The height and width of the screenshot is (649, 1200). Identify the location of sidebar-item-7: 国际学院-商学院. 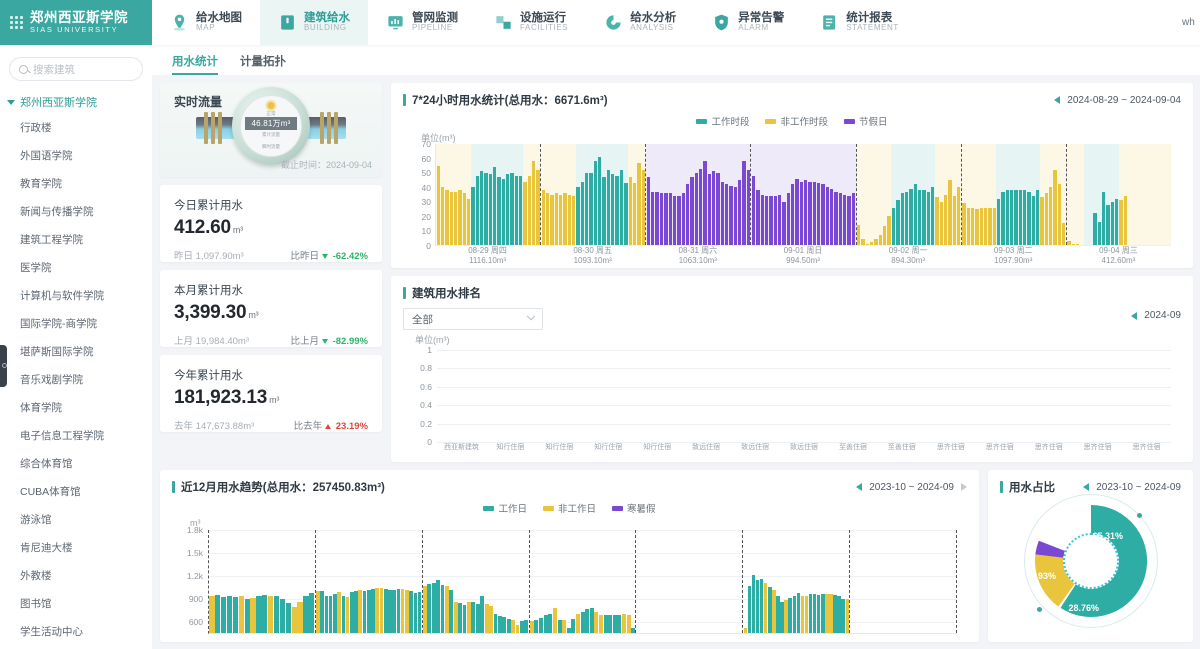
(76, 323).